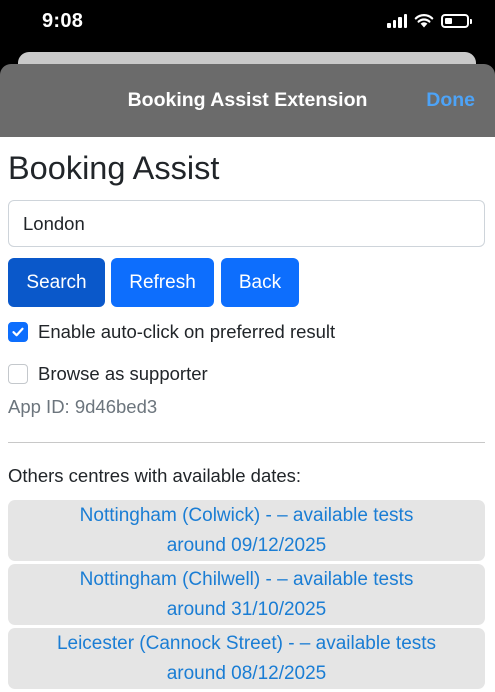 This screenshot has height=692, width=495. Describe the element at coordinates (456, 20) in the screenshot. I see `battery-icon` at that location.